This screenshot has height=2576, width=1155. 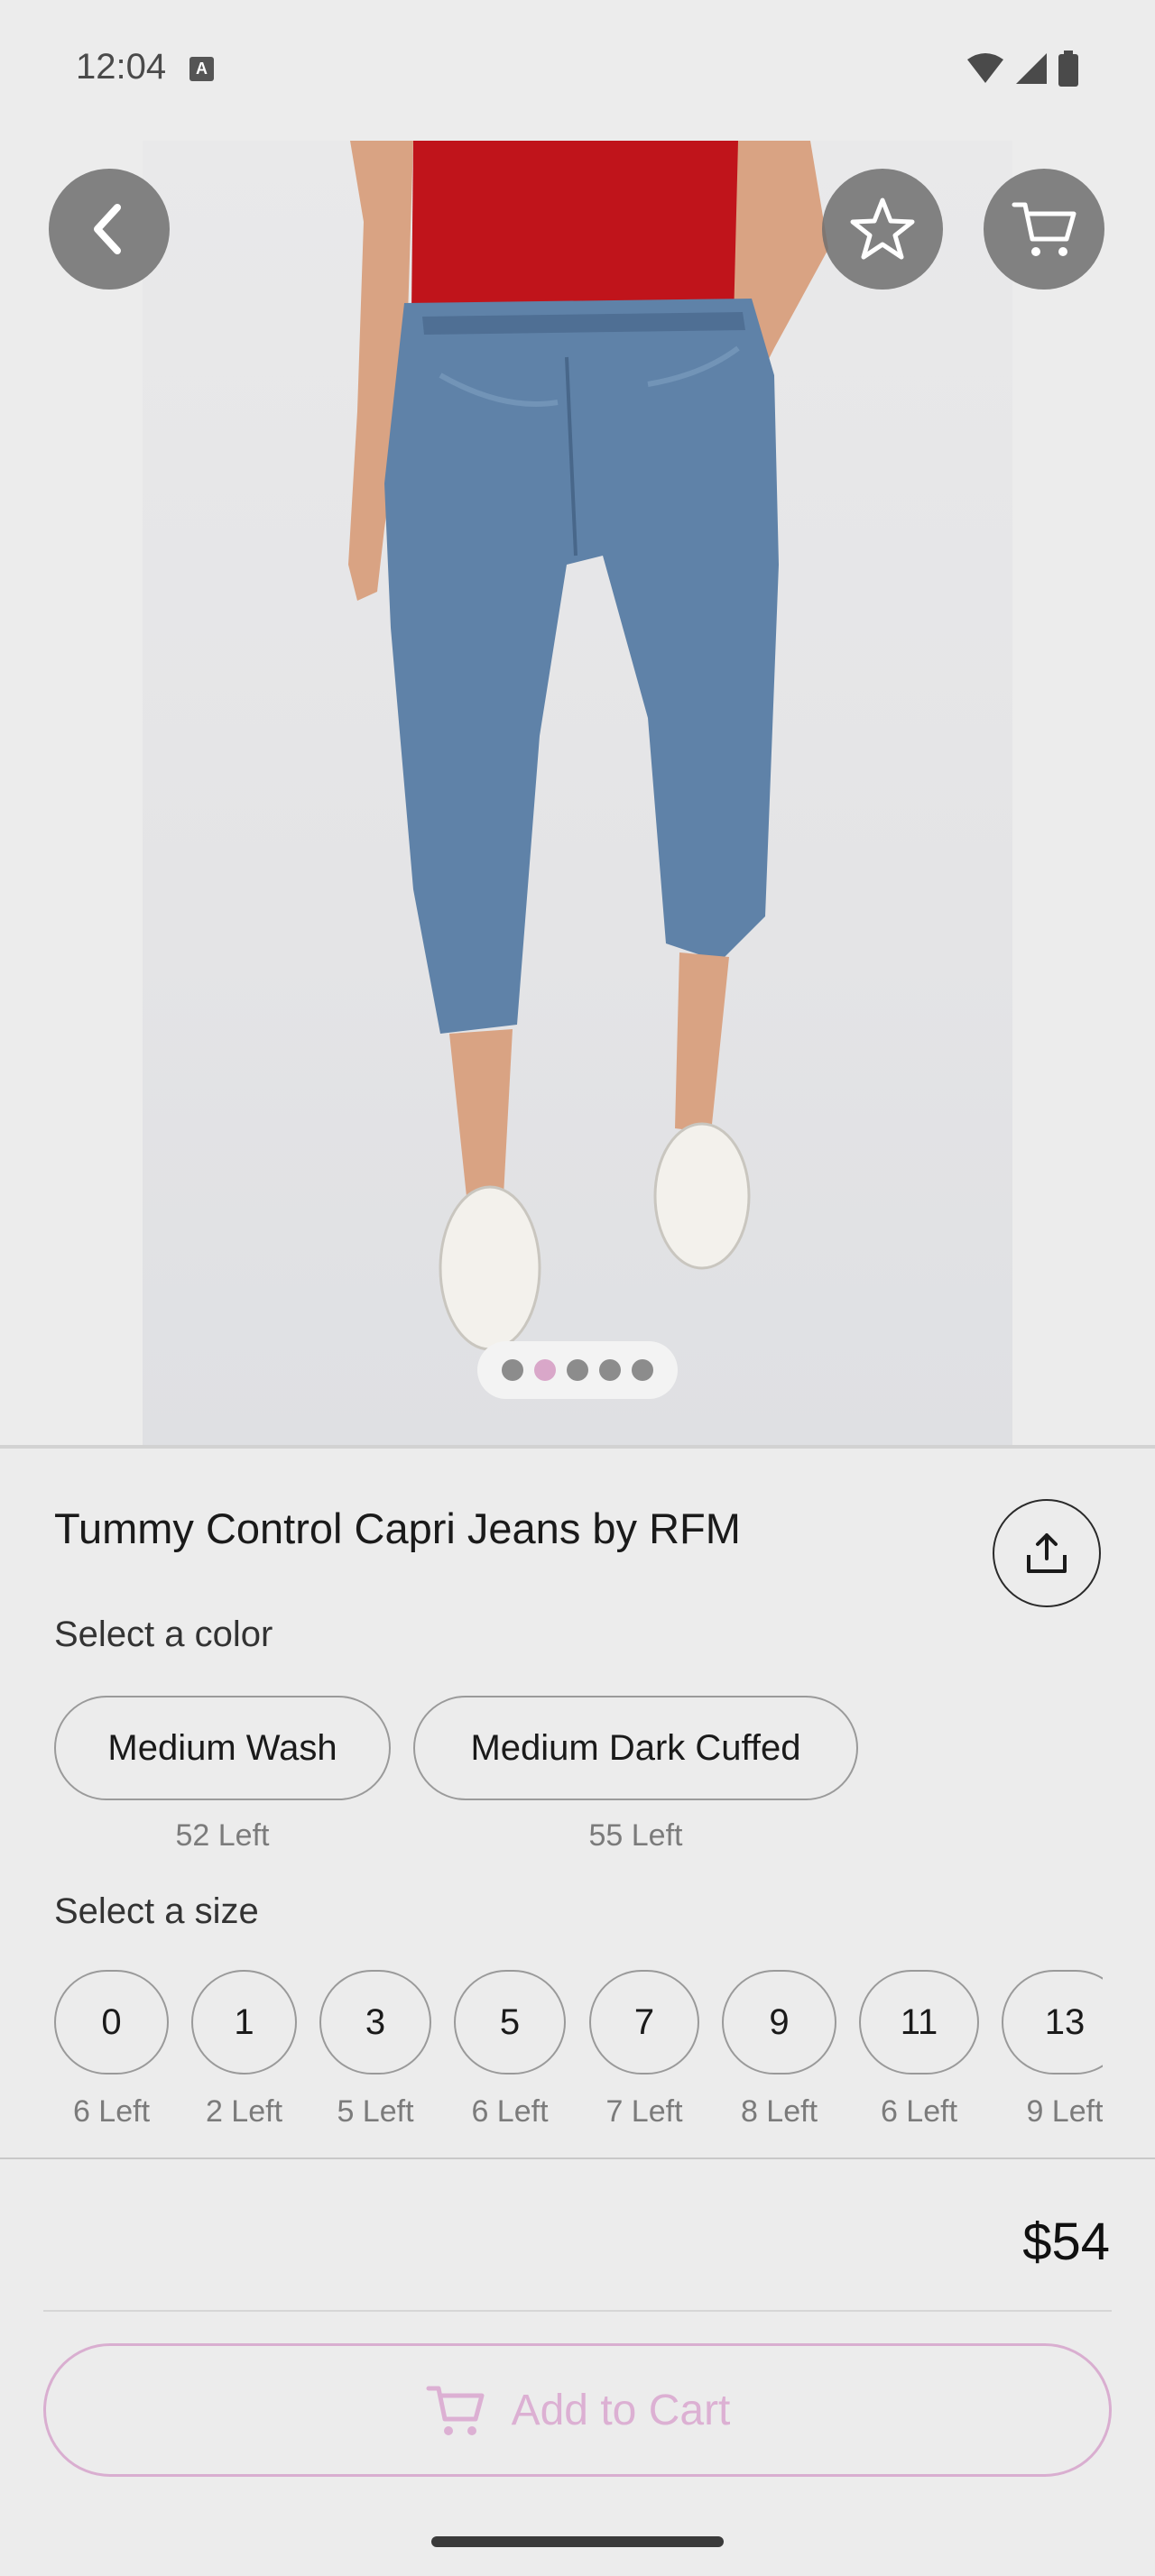 What do you see at coordinates (397, 1528) in the screenshot?
I see `product-title: Tummy Control Capri Jeans by RFM` at bounding box center [397, 1528].